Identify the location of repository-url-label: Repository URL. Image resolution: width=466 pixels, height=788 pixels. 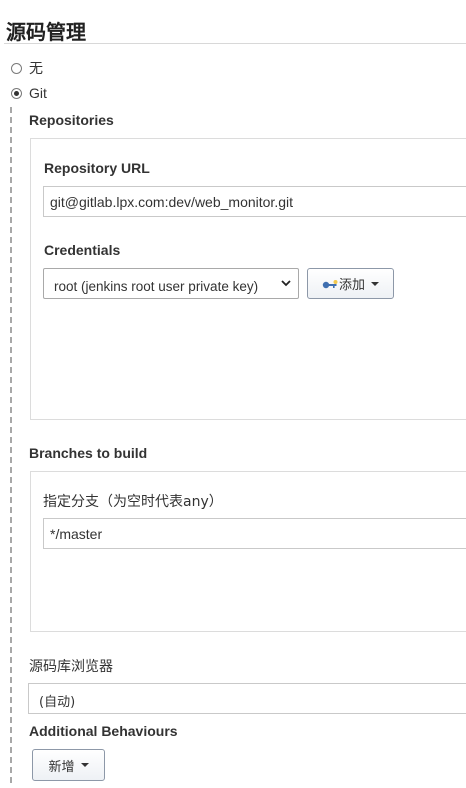
(97, 168).